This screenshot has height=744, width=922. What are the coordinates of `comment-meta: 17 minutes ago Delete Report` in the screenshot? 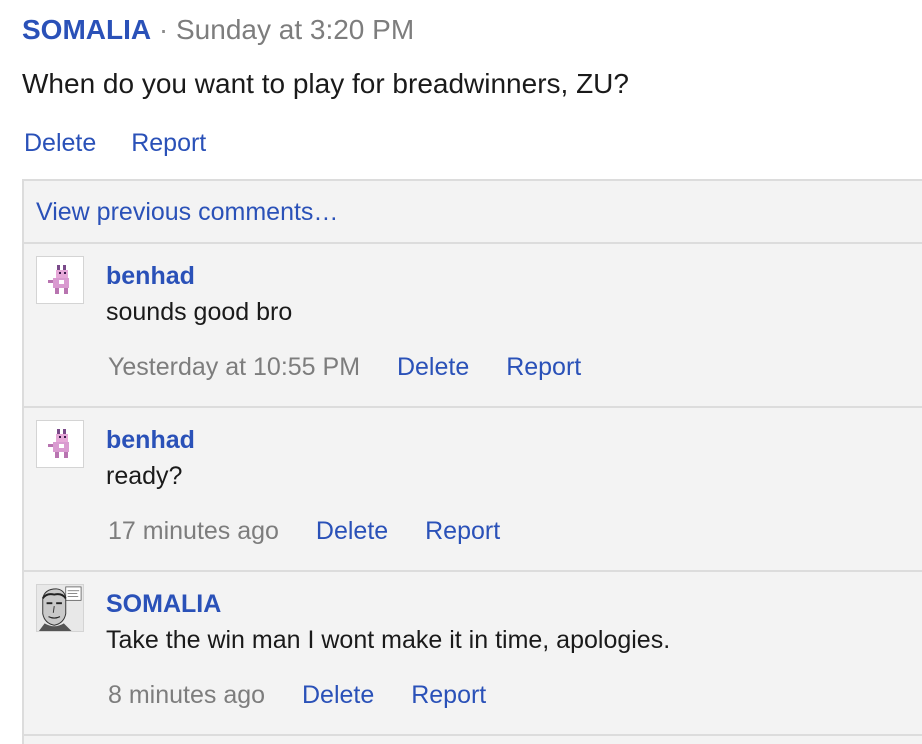 It's located at (319, 531).